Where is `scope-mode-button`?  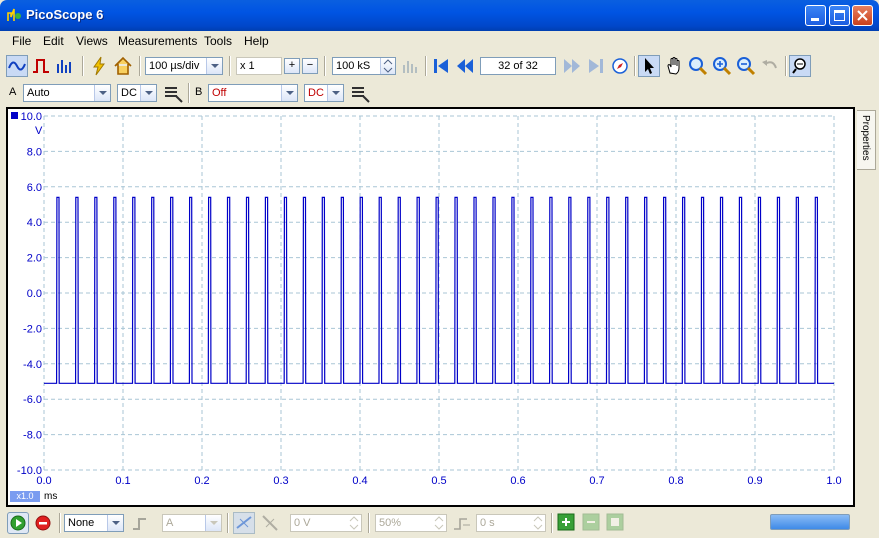 scope-mode-button is located at coordinates (17, 66).